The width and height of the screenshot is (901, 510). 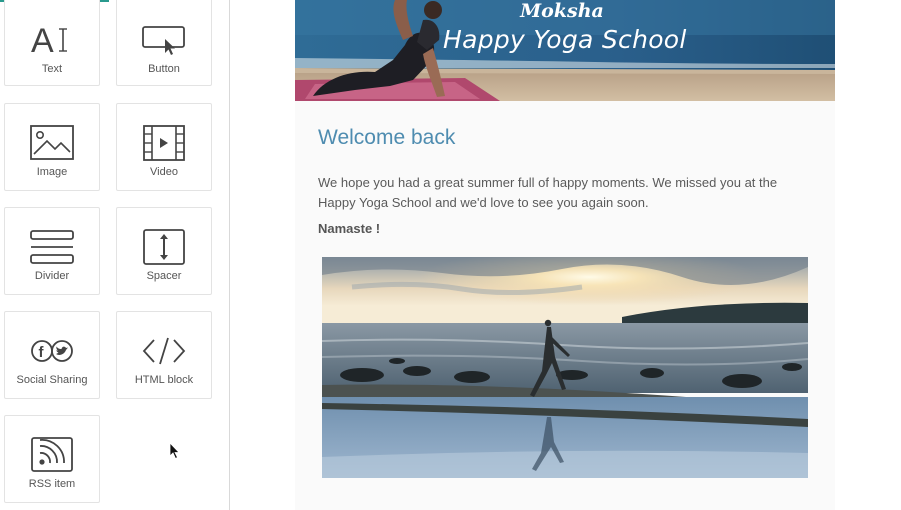 What do you see at coordinates (52, 484) in the screenshot?
I see `block-label: RSS item` at bounding box center [52, 484].